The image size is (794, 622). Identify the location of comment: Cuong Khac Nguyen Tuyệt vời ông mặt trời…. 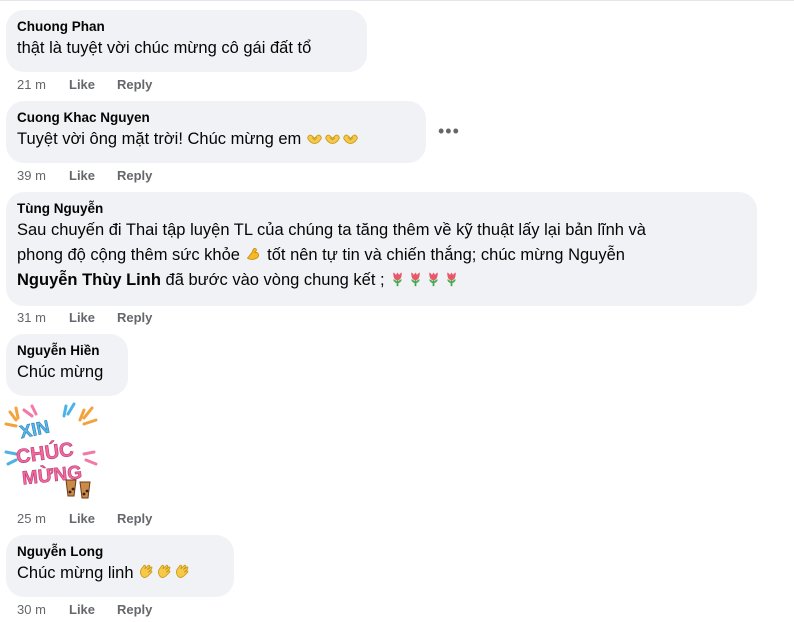
(216, 132).